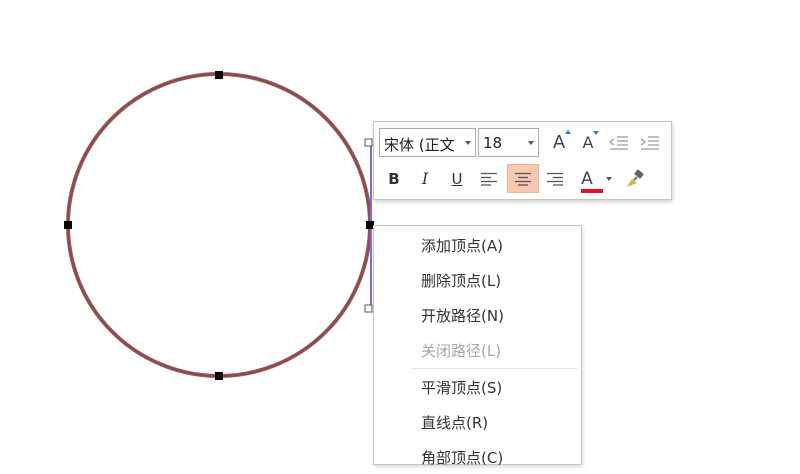 The image size is (800, 474). I want to click on menu-item-label: 平滑顶点(S), so click(462, 387).